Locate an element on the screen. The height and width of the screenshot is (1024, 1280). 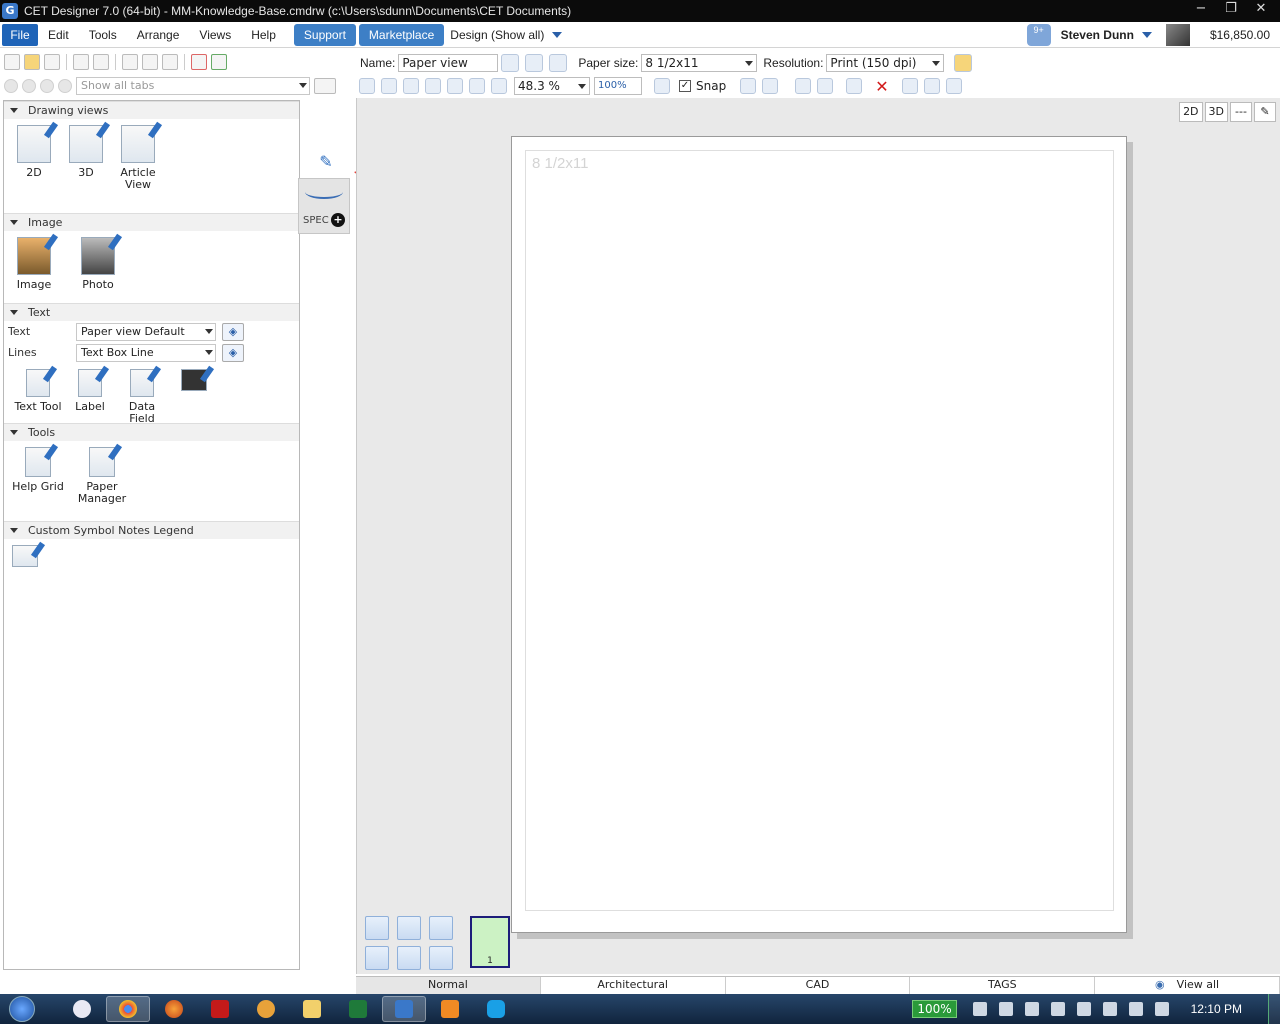
tool-typewriter is located at coordinates (194, 396).